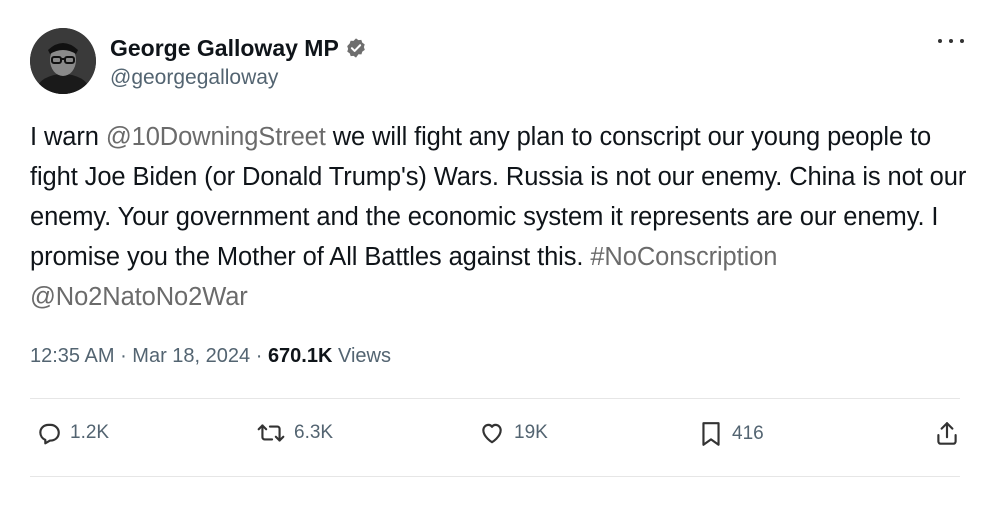 This screenshot has width=1000, height=518. Describe the element at coordinates (731, 434) in the screenshot. I see `bookmark-button: 416` at that location.